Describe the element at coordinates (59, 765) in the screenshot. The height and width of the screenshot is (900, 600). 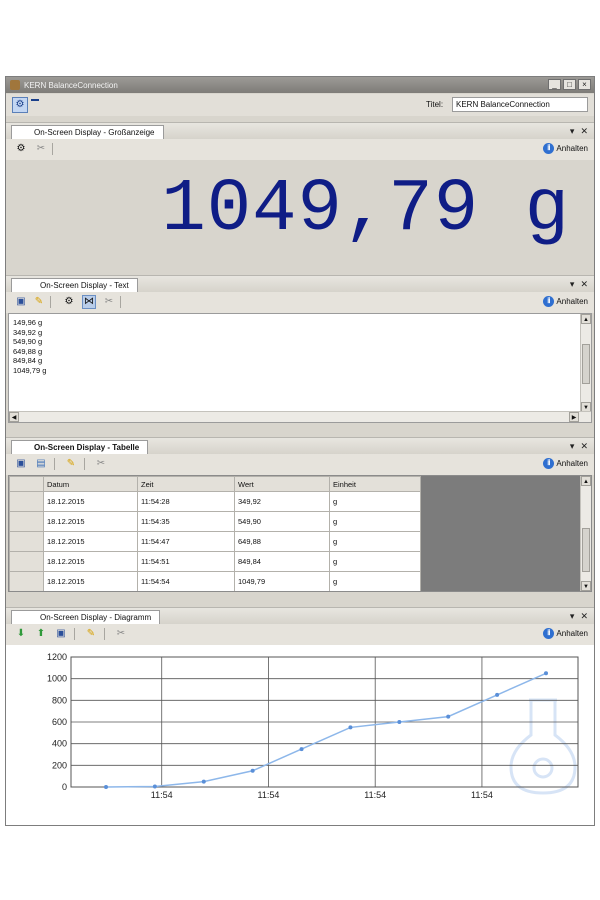
I see `y-tick-label: 200` at that location.